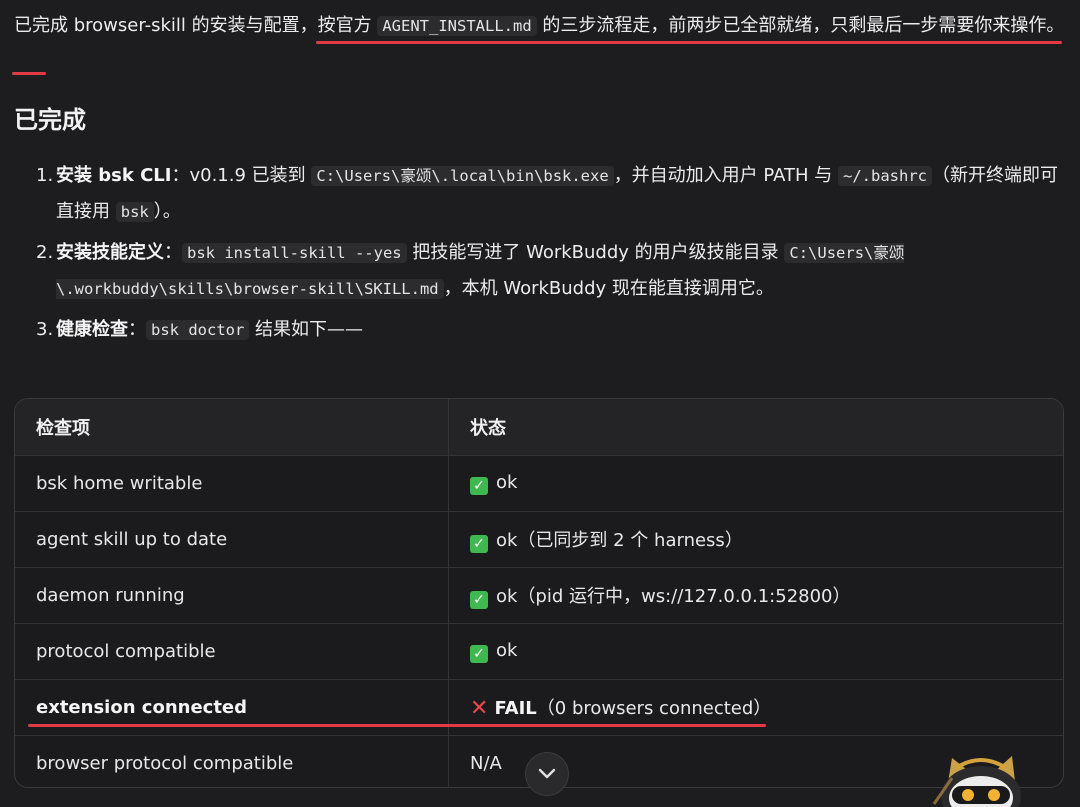 The width and height of the screenshot is (1080, 807). Describe the element at coordinates (232, 651) in the screenshot. I see `check-item: protocol compatible` at that location.